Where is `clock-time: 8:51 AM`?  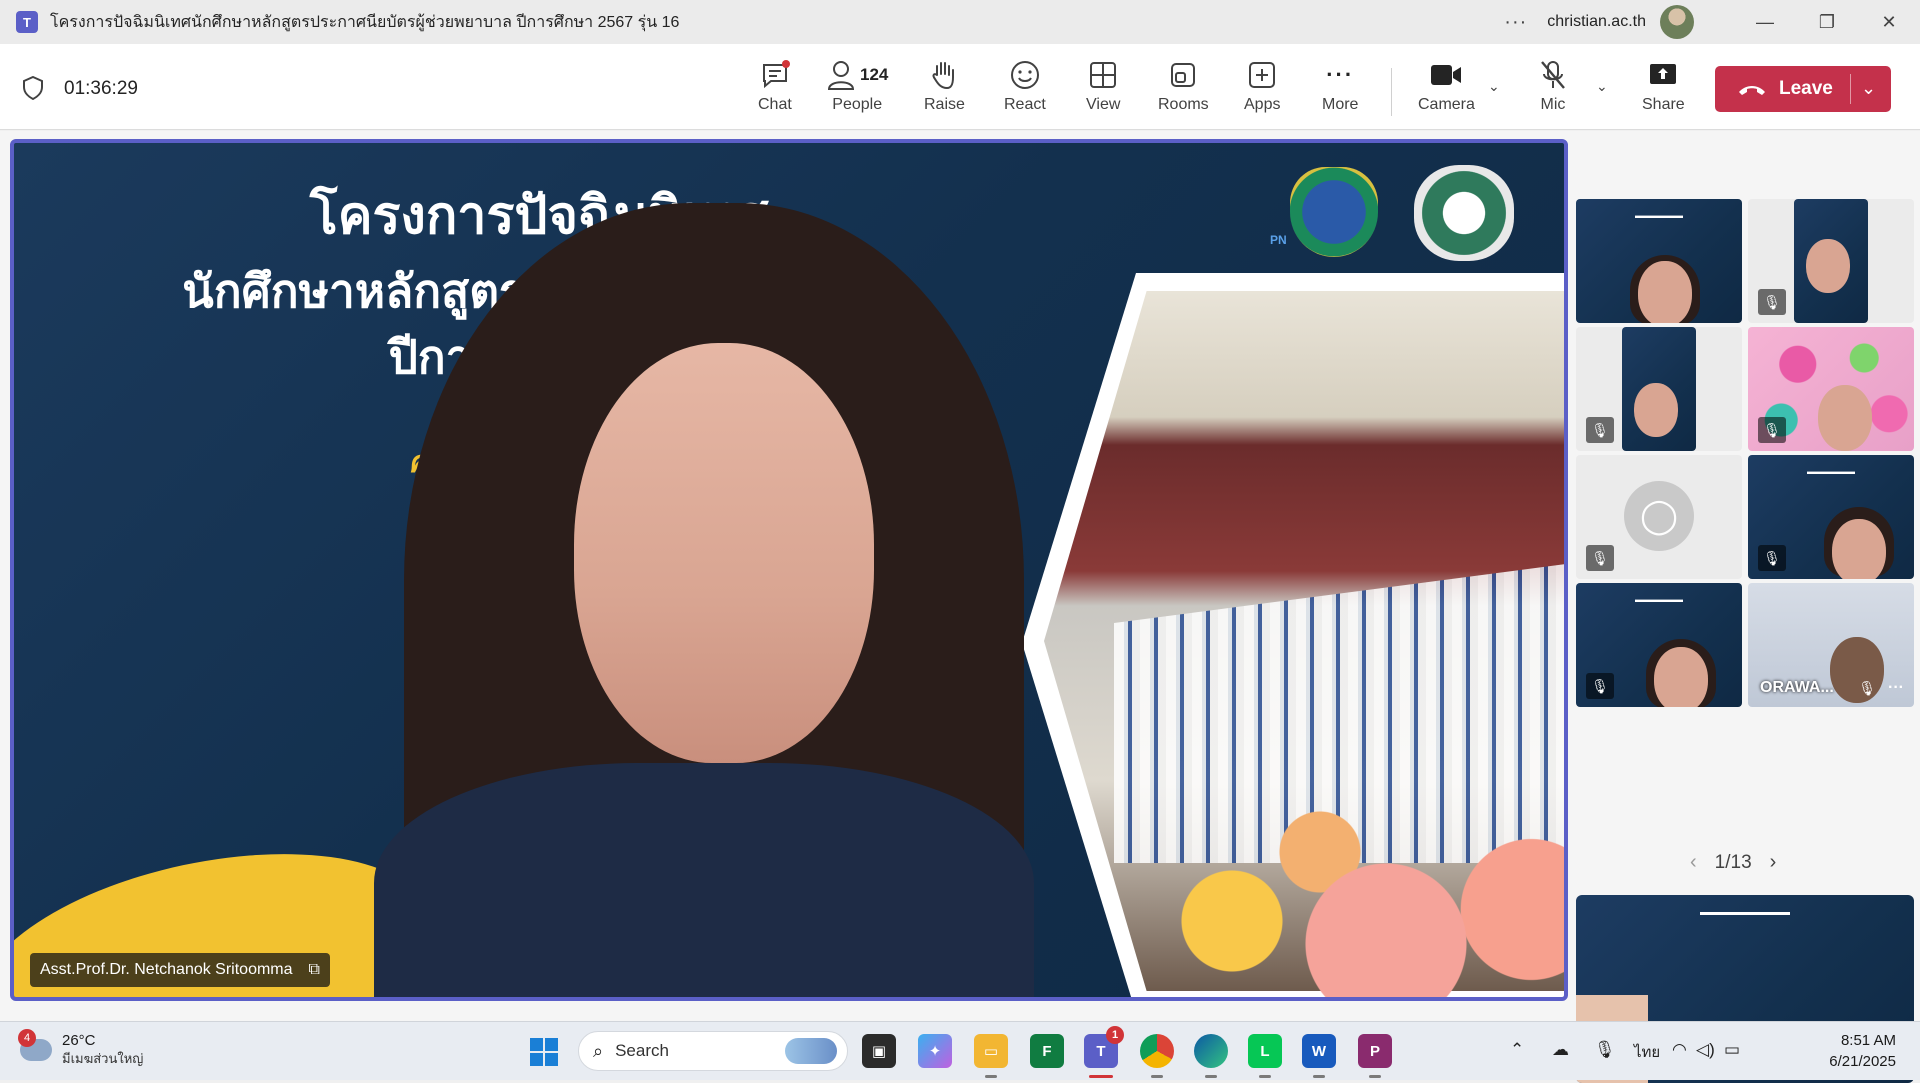
clock-time: 8:51 AM is located at coordinates (1868, 1040).